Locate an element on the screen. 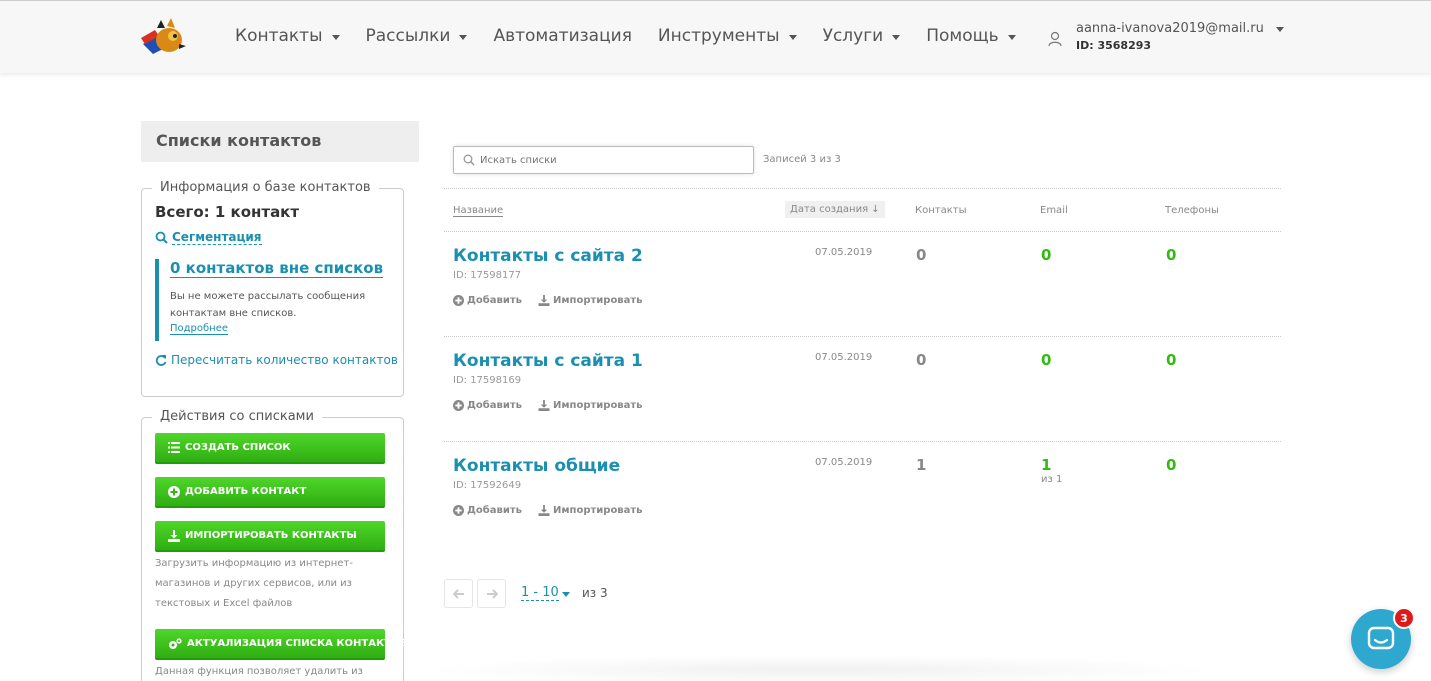 Image resolution: width=1431 pixels, height=681 pixels. page-total: из 3 is located at coordinates (595, 593).